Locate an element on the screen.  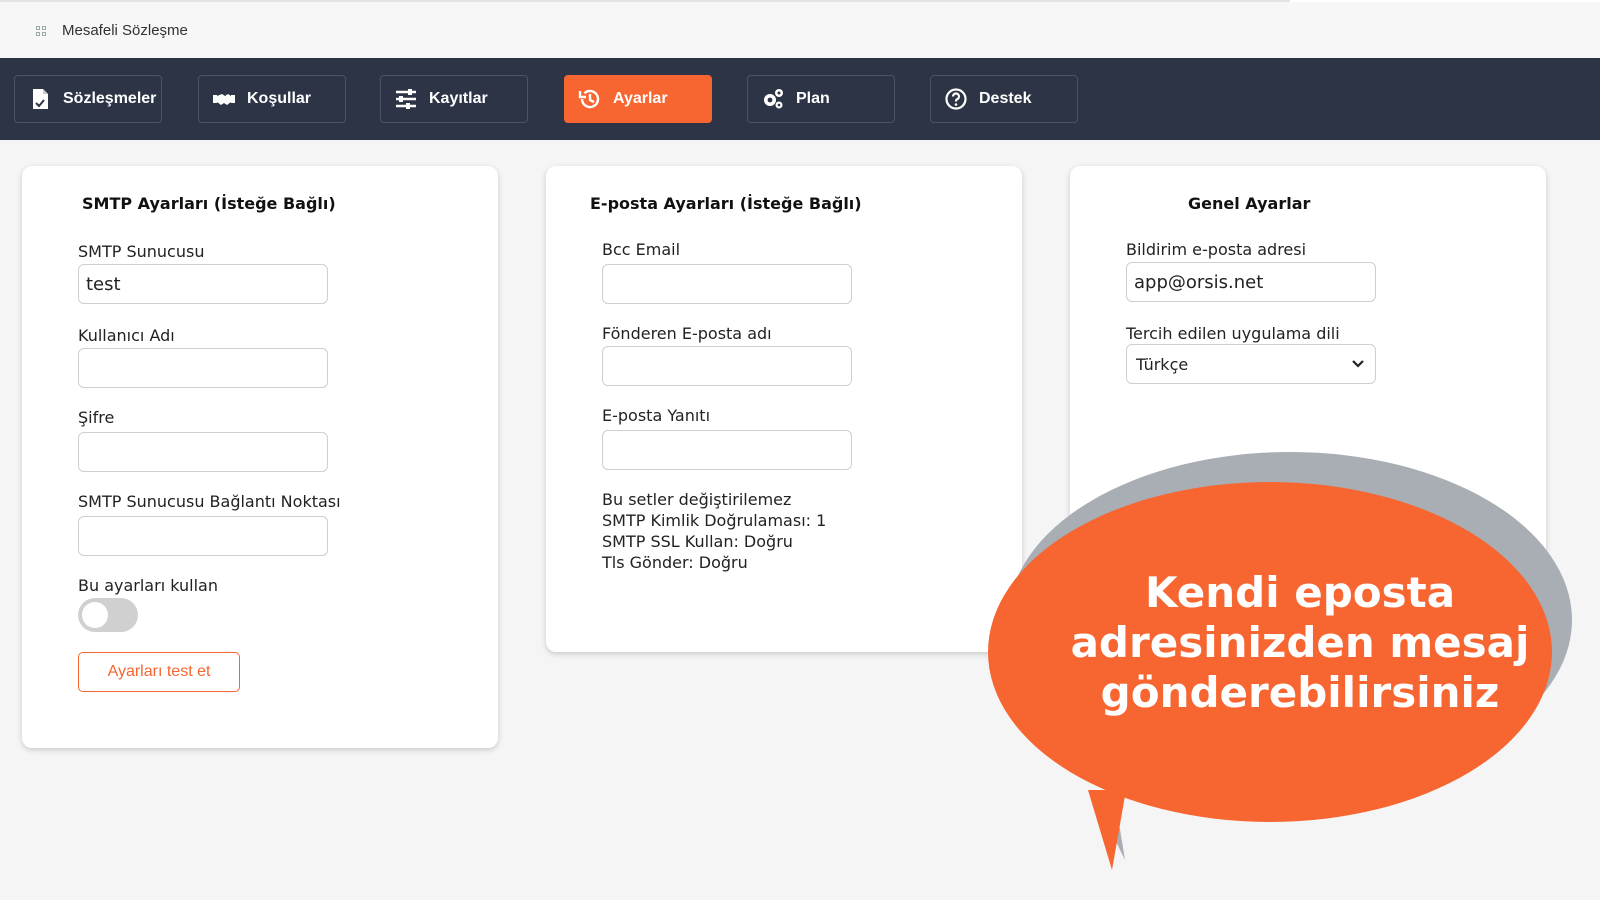
smtp-server-input is located at coordinates (203, 284).